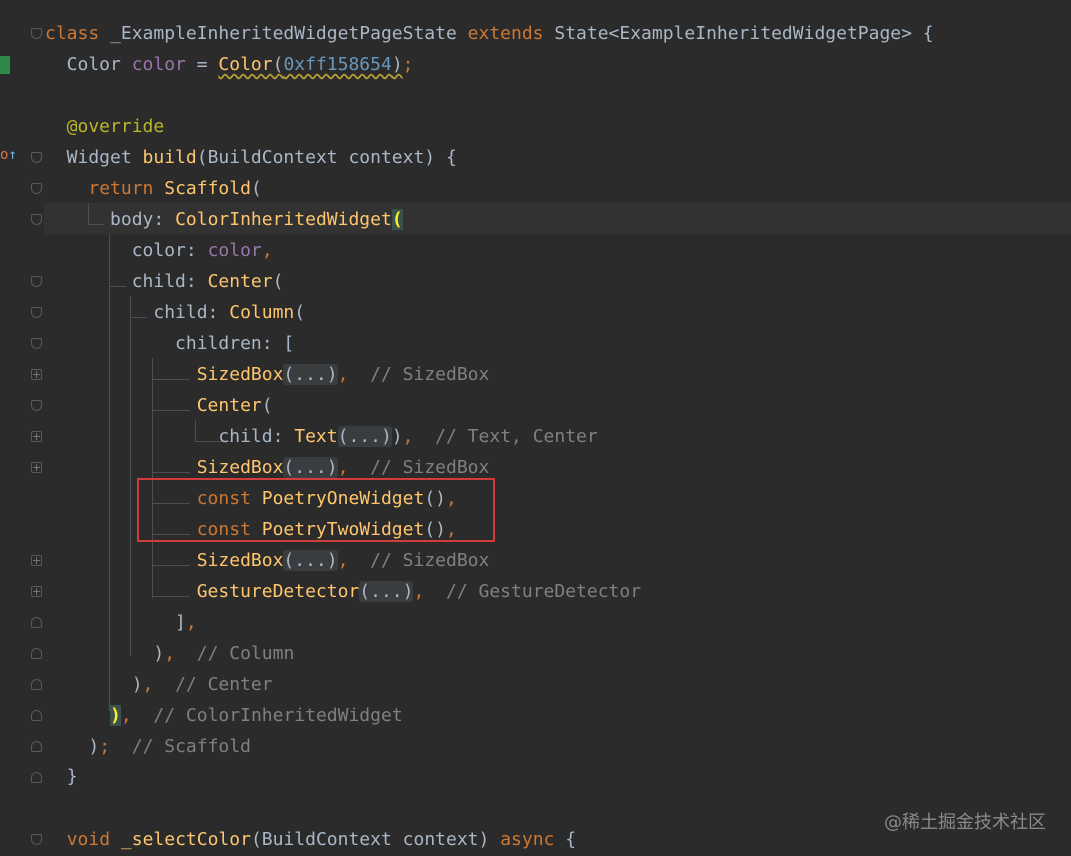 Image resolution: width=1071 pixels, height=856 pixels. I want to click on code-line-25: }, so click(61, 776).